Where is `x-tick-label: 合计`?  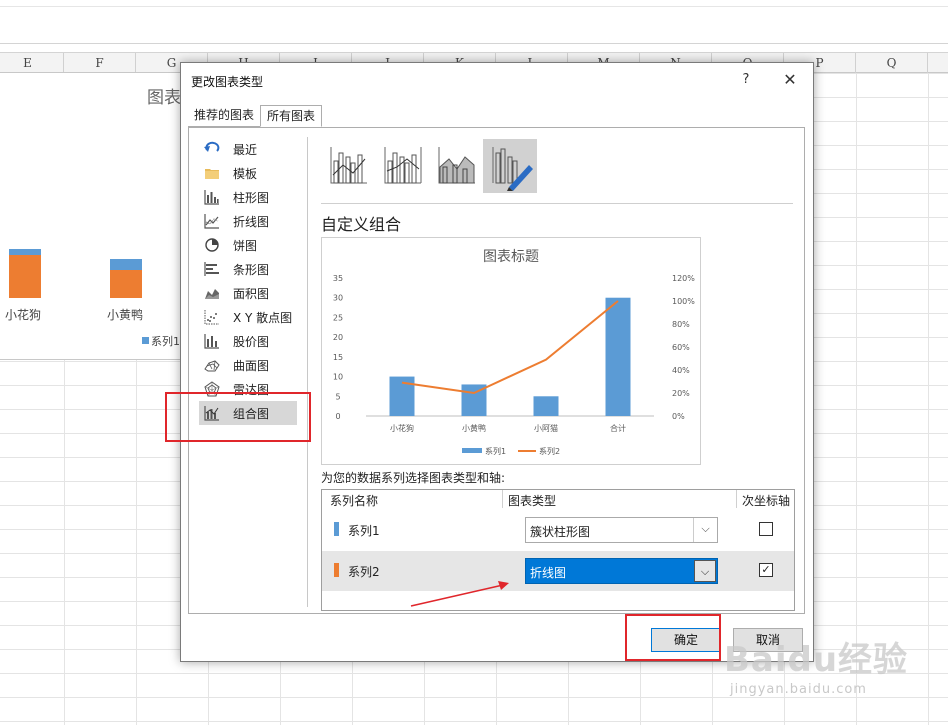
x-tick-label: 合计 is located at coordinates (618, 428).